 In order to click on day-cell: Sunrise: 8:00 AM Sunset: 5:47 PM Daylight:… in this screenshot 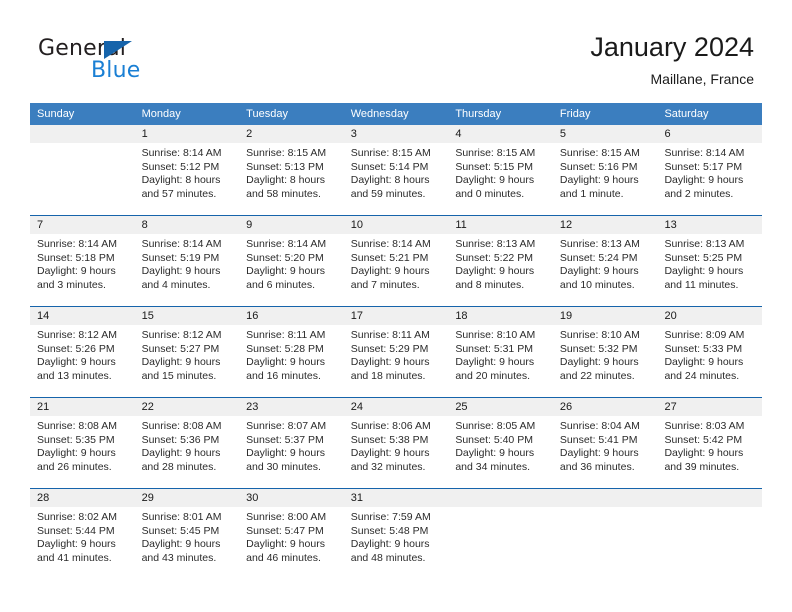, I will do `click(291, 543)`.